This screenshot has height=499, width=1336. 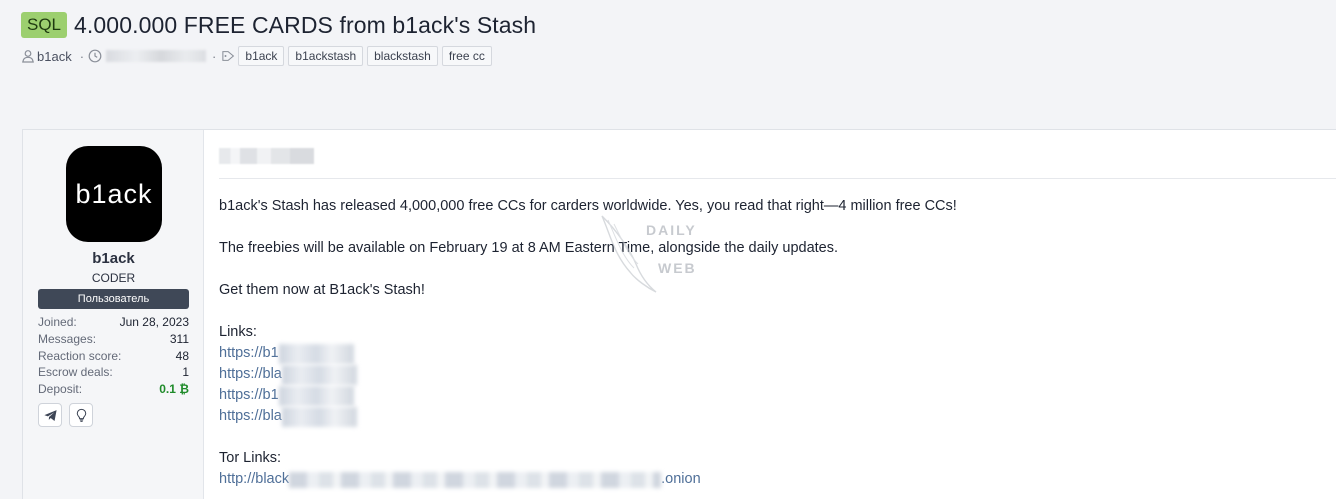 I want to click on lightbulb-icon, so click(x=81, y=415).